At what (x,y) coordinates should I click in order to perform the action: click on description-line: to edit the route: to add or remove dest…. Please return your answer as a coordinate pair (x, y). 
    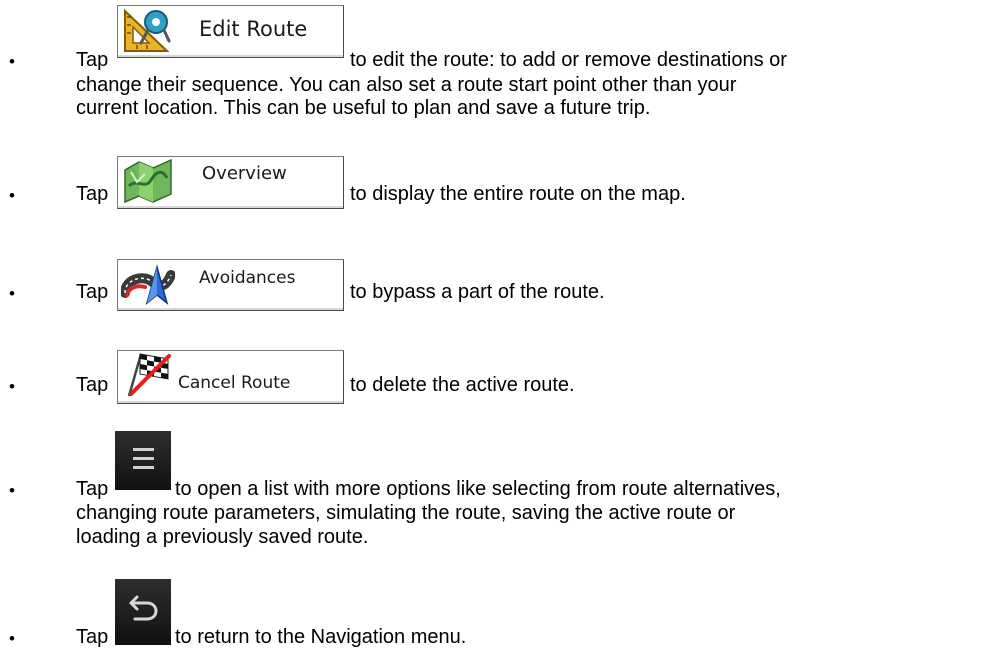
    Looking at the image, I should click on (568, 60).